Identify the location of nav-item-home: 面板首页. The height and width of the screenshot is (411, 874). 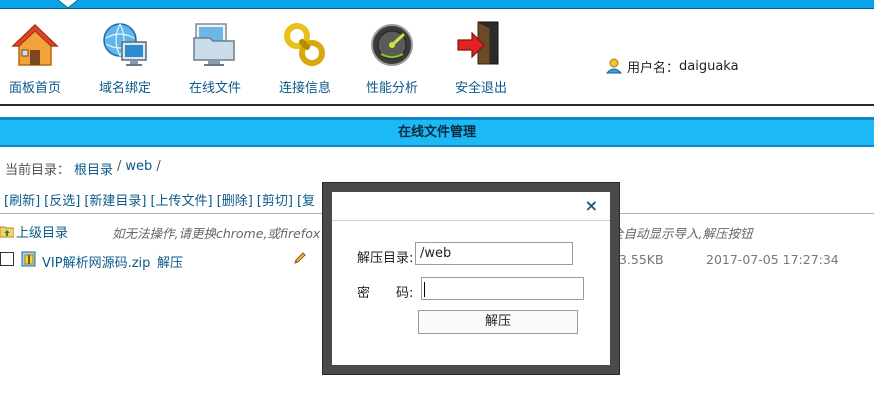
(40, 61).